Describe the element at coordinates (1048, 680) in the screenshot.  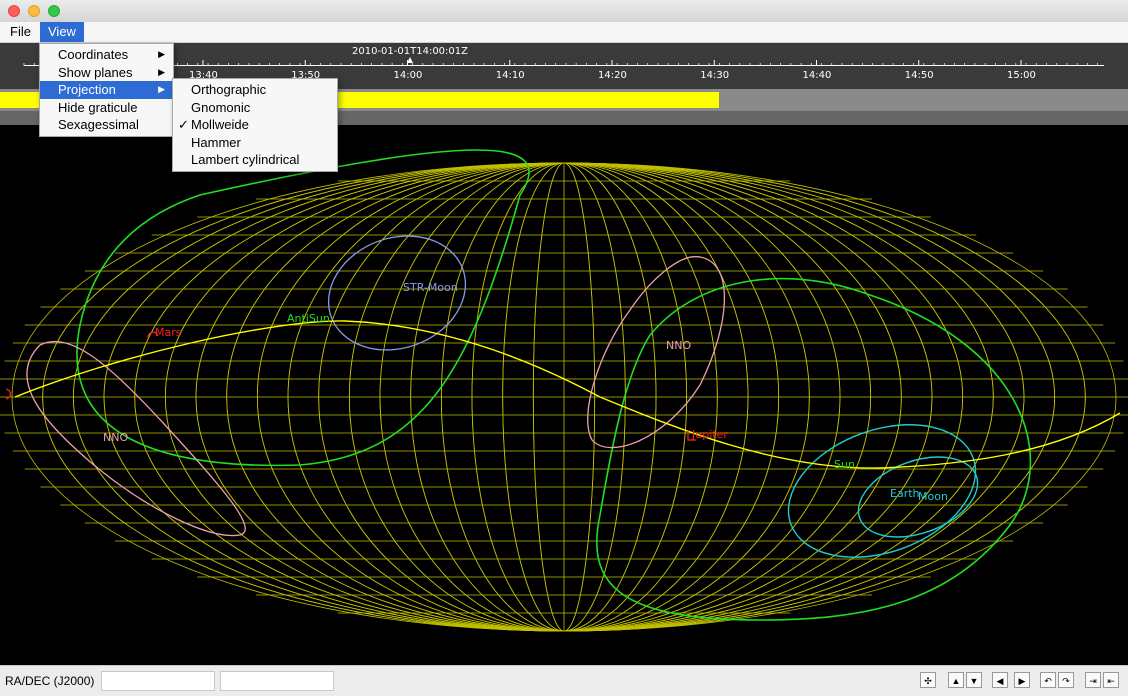
I see `rotate-left-icon: ↶` at that location.